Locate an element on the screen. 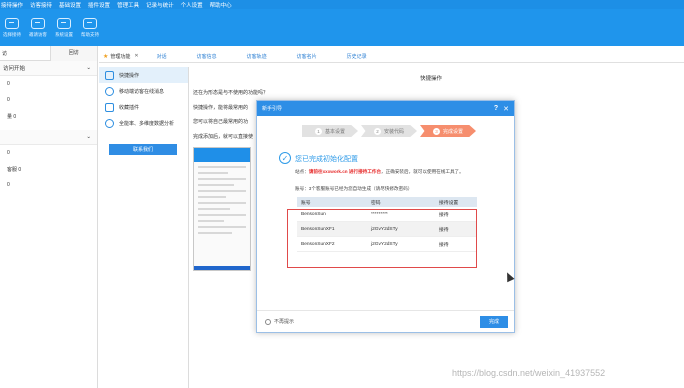 This screenshot has height=388, width=684. dialog-header: 新手引导 ? ✕ is located at coordinates (385, 108).